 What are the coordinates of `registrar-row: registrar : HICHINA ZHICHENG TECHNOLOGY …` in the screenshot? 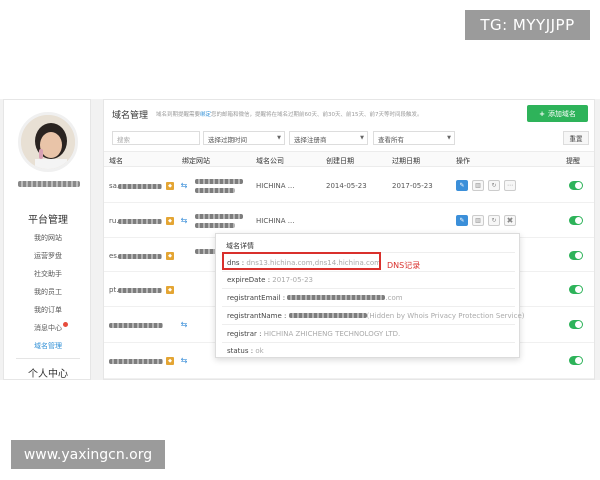 It's located at (313, 334).